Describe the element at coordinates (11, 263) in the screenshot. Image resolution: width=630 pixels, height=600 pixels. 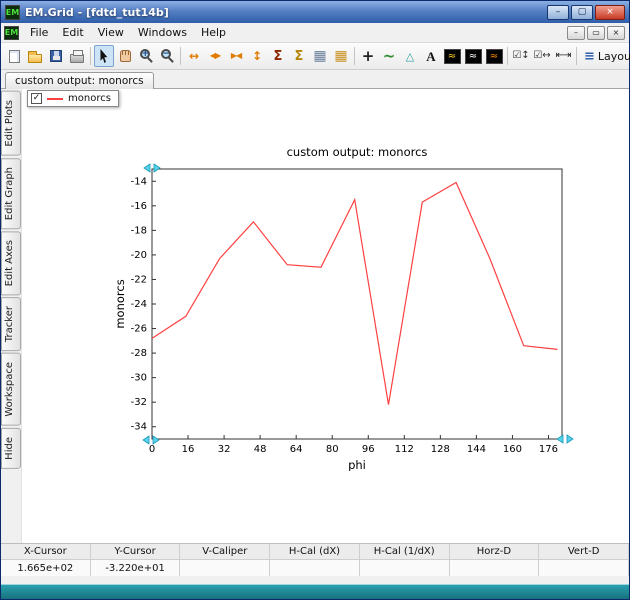
I see `sidebar-tab-edit-axes: Edit Axes` at that location.